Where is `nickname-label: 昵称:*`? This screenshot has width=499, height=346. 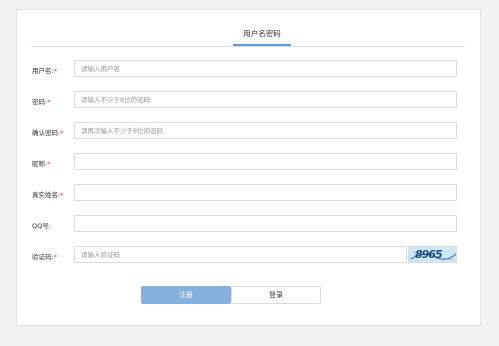 nickname-label: 昵称:* is located at coordinates (41, 164).